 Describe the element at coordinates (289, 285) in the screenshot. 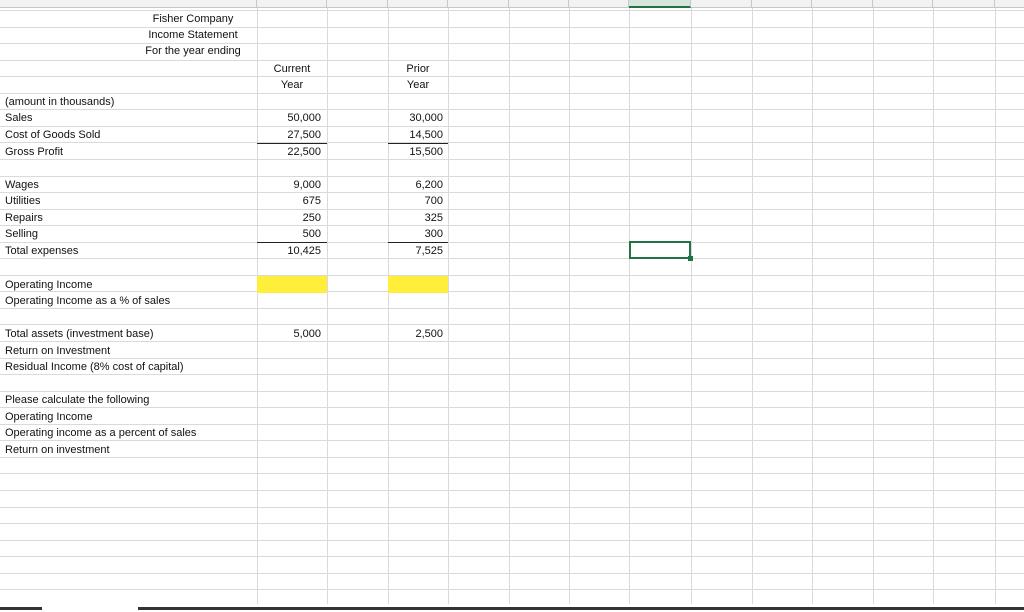

I see `operating-income-current` at that location.